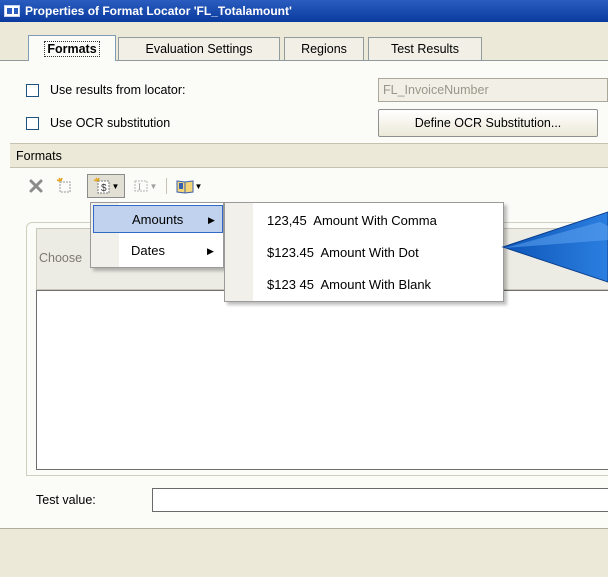 The width and height of the screenshot is (608, 577). I want to click on tab-evaluation-settings: Evaluation Settings, so click(199, 48).